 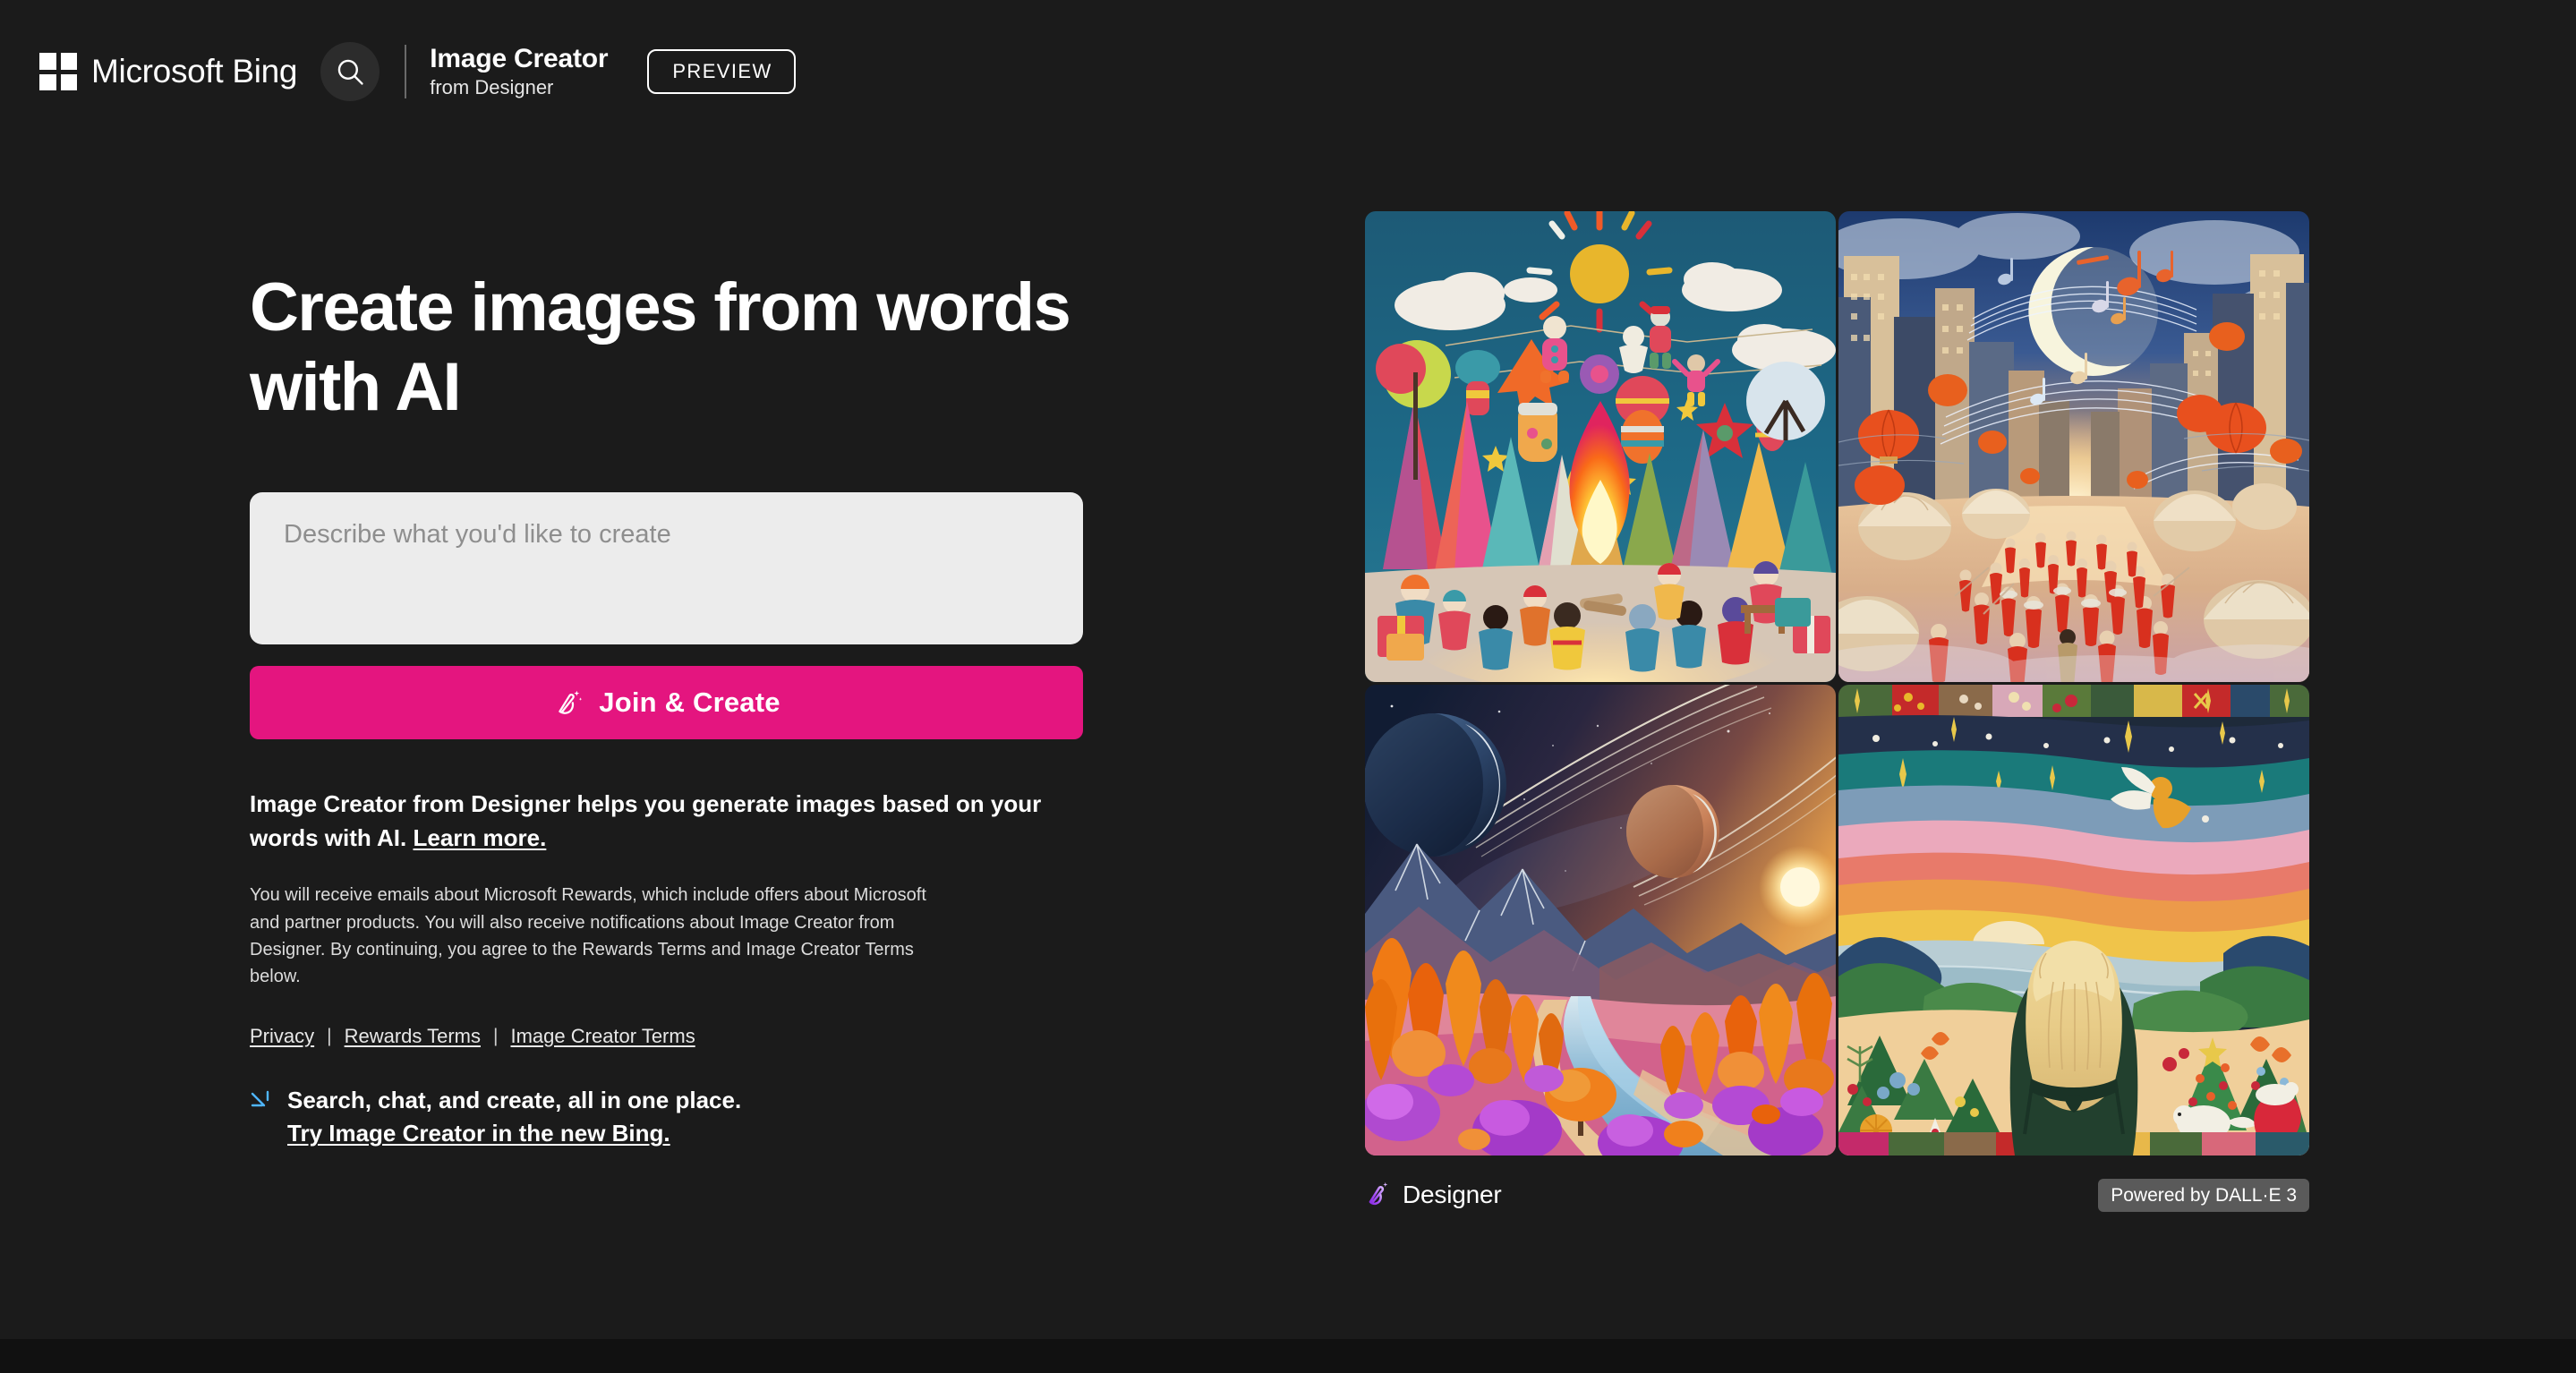 I want to click on gallery-tile-moonlit-city-lantern-parade, so click(x=2073, y=446).